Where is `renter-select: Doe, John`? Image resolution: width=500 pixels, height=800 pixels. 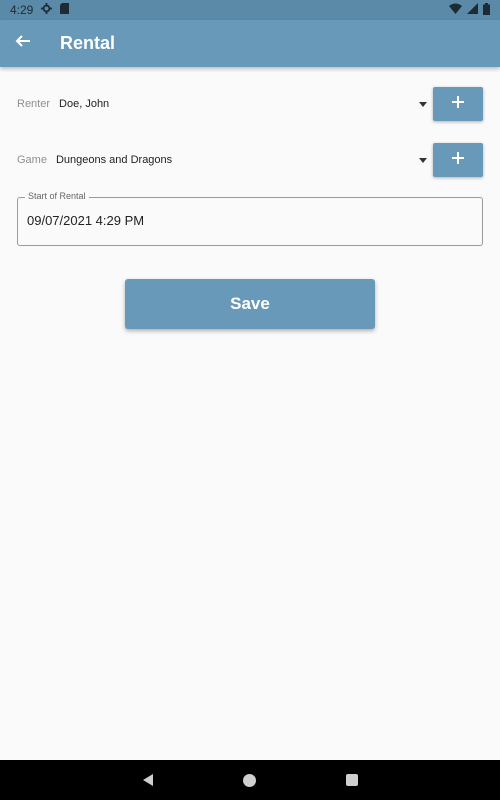 renter-select: Doe, John is located at coordinates (246, 104).